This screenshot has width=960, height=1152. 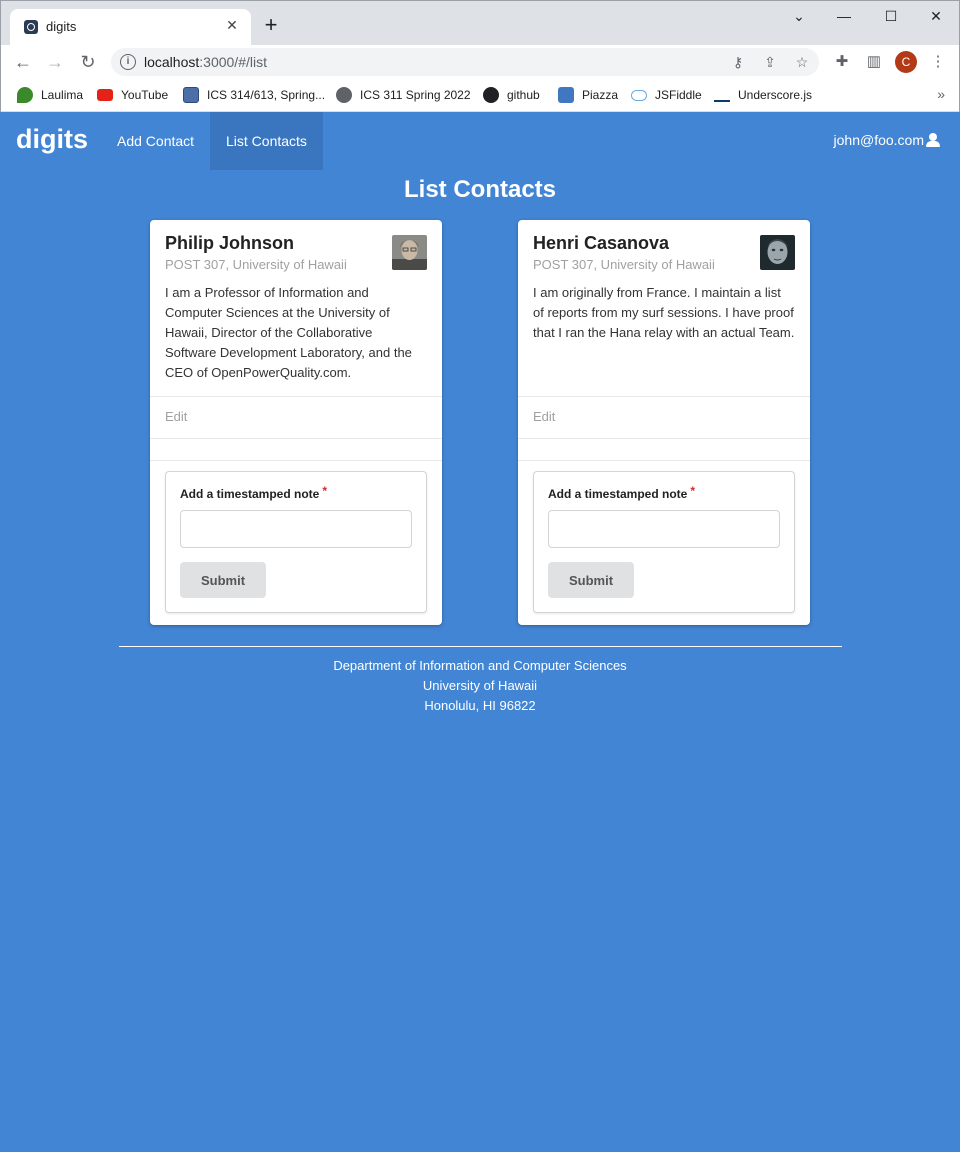 I want to click on star-icon: ☆, so click(x=802, y=62).